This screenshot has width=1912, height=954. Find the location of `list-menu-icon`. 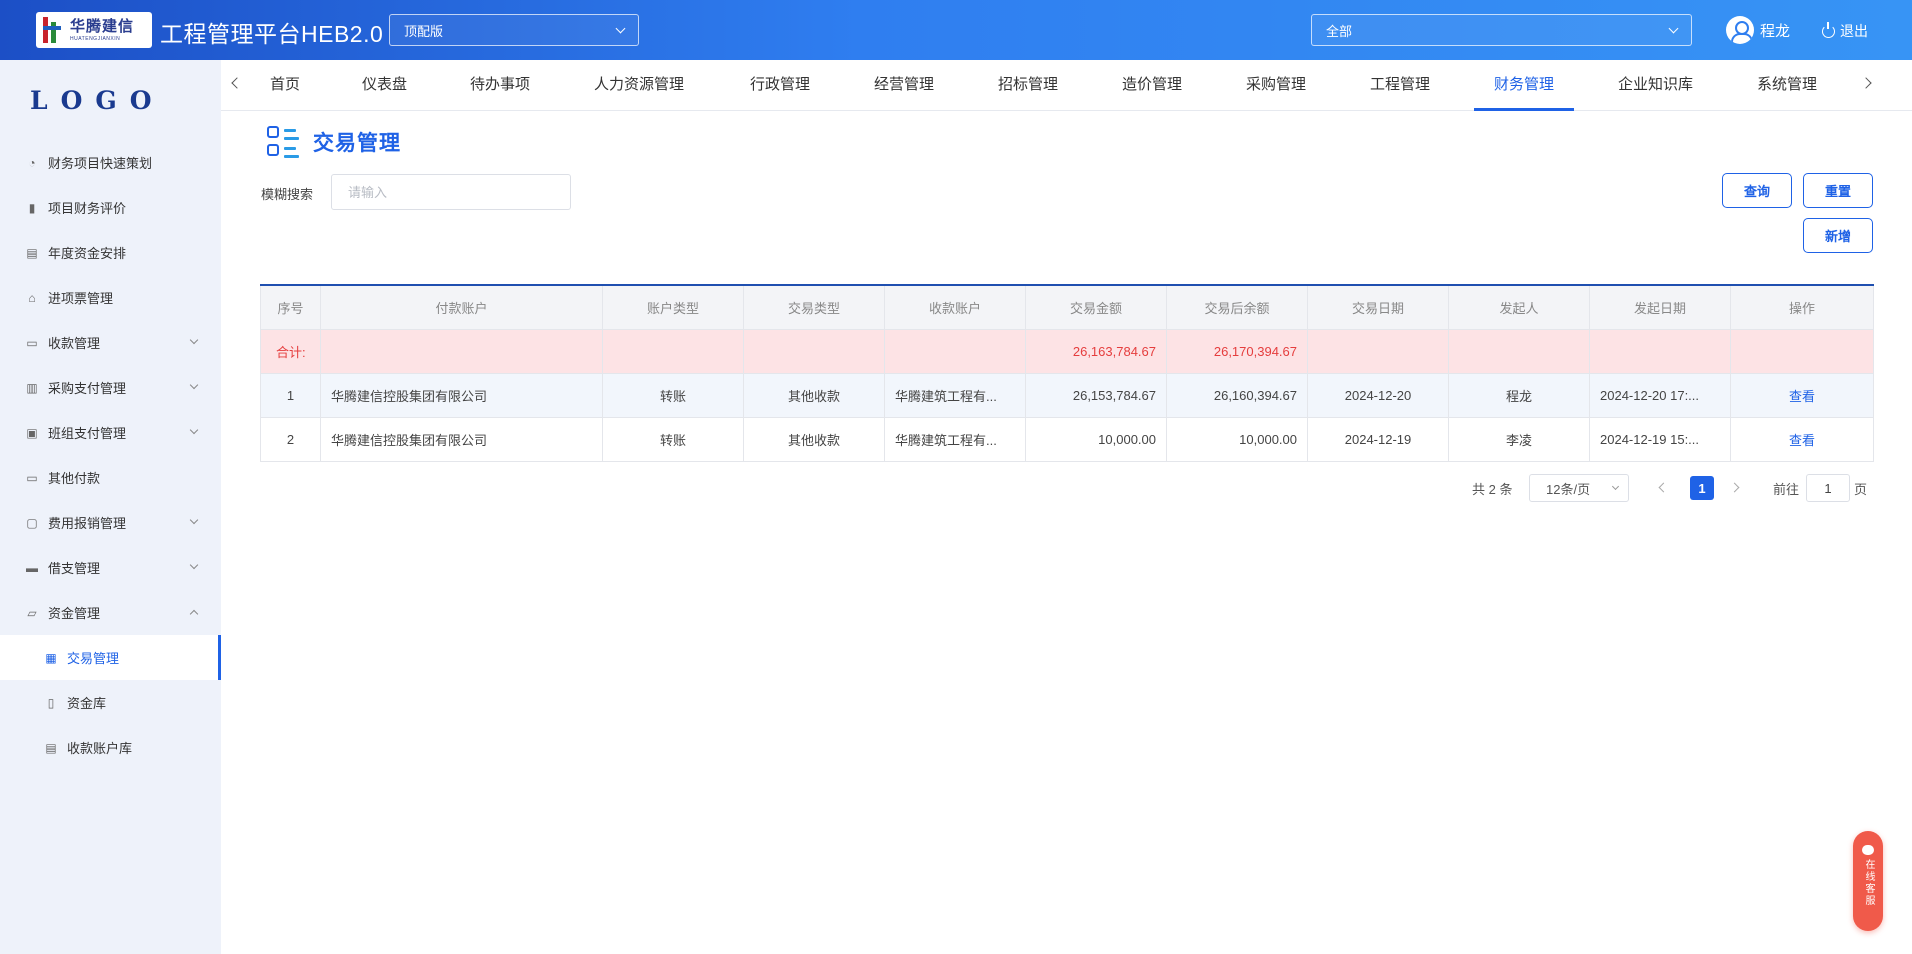

list-menu-icon is located at coordinates (283, 142).